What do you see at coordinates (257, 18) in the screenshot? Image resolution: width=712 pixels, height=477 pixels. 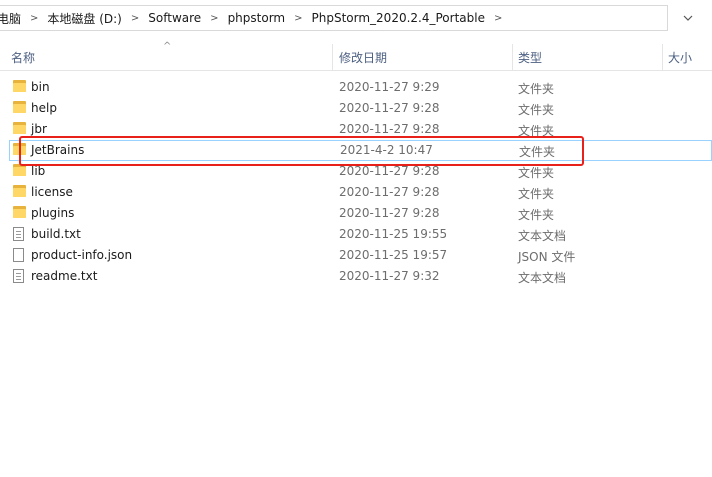 I see `breadcrumb-phpstorm: phpstorm` at bounding box center [257, 18].